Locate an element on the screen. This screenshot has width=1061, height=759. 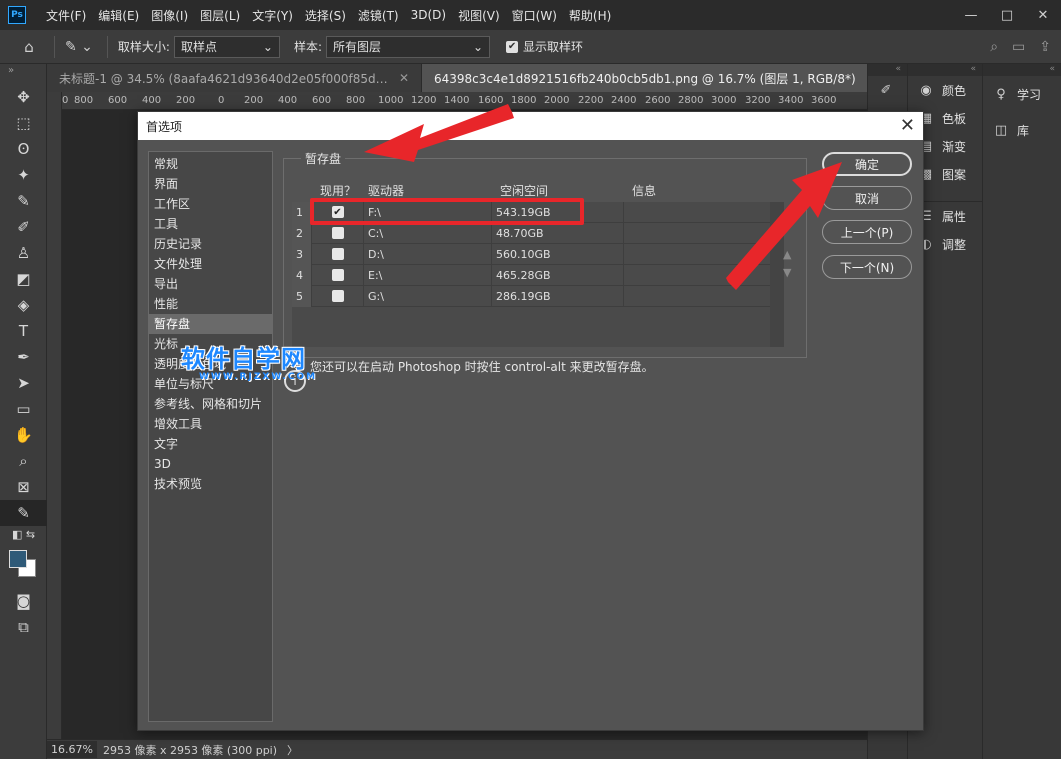
ok-button: 确定 is located at coordinates (867, 164).